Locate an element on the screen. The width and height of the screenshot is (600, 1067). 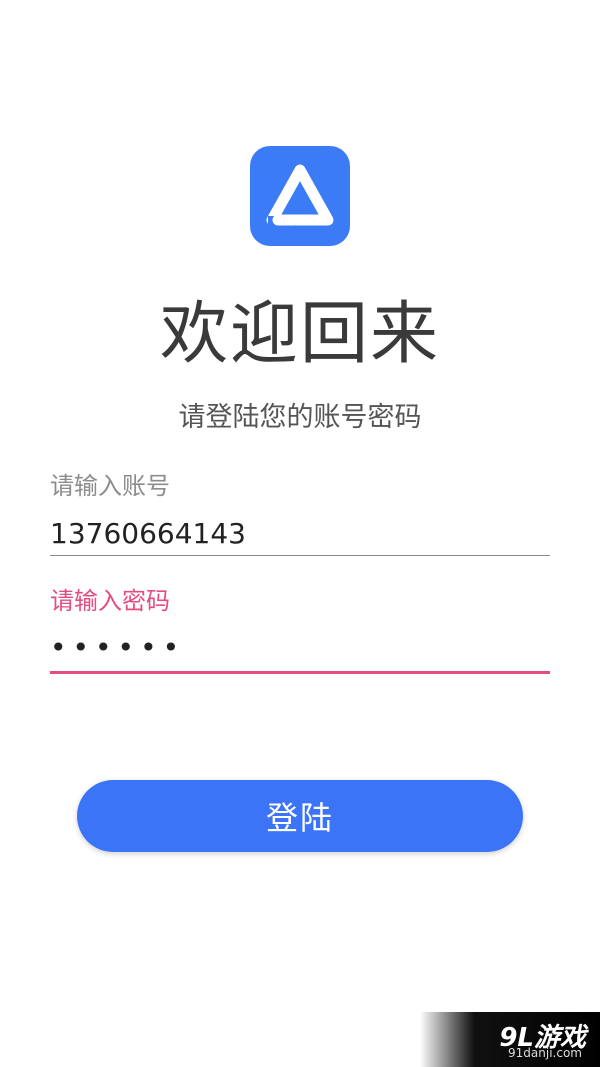
password-underline is located at coordinates (300, 672).